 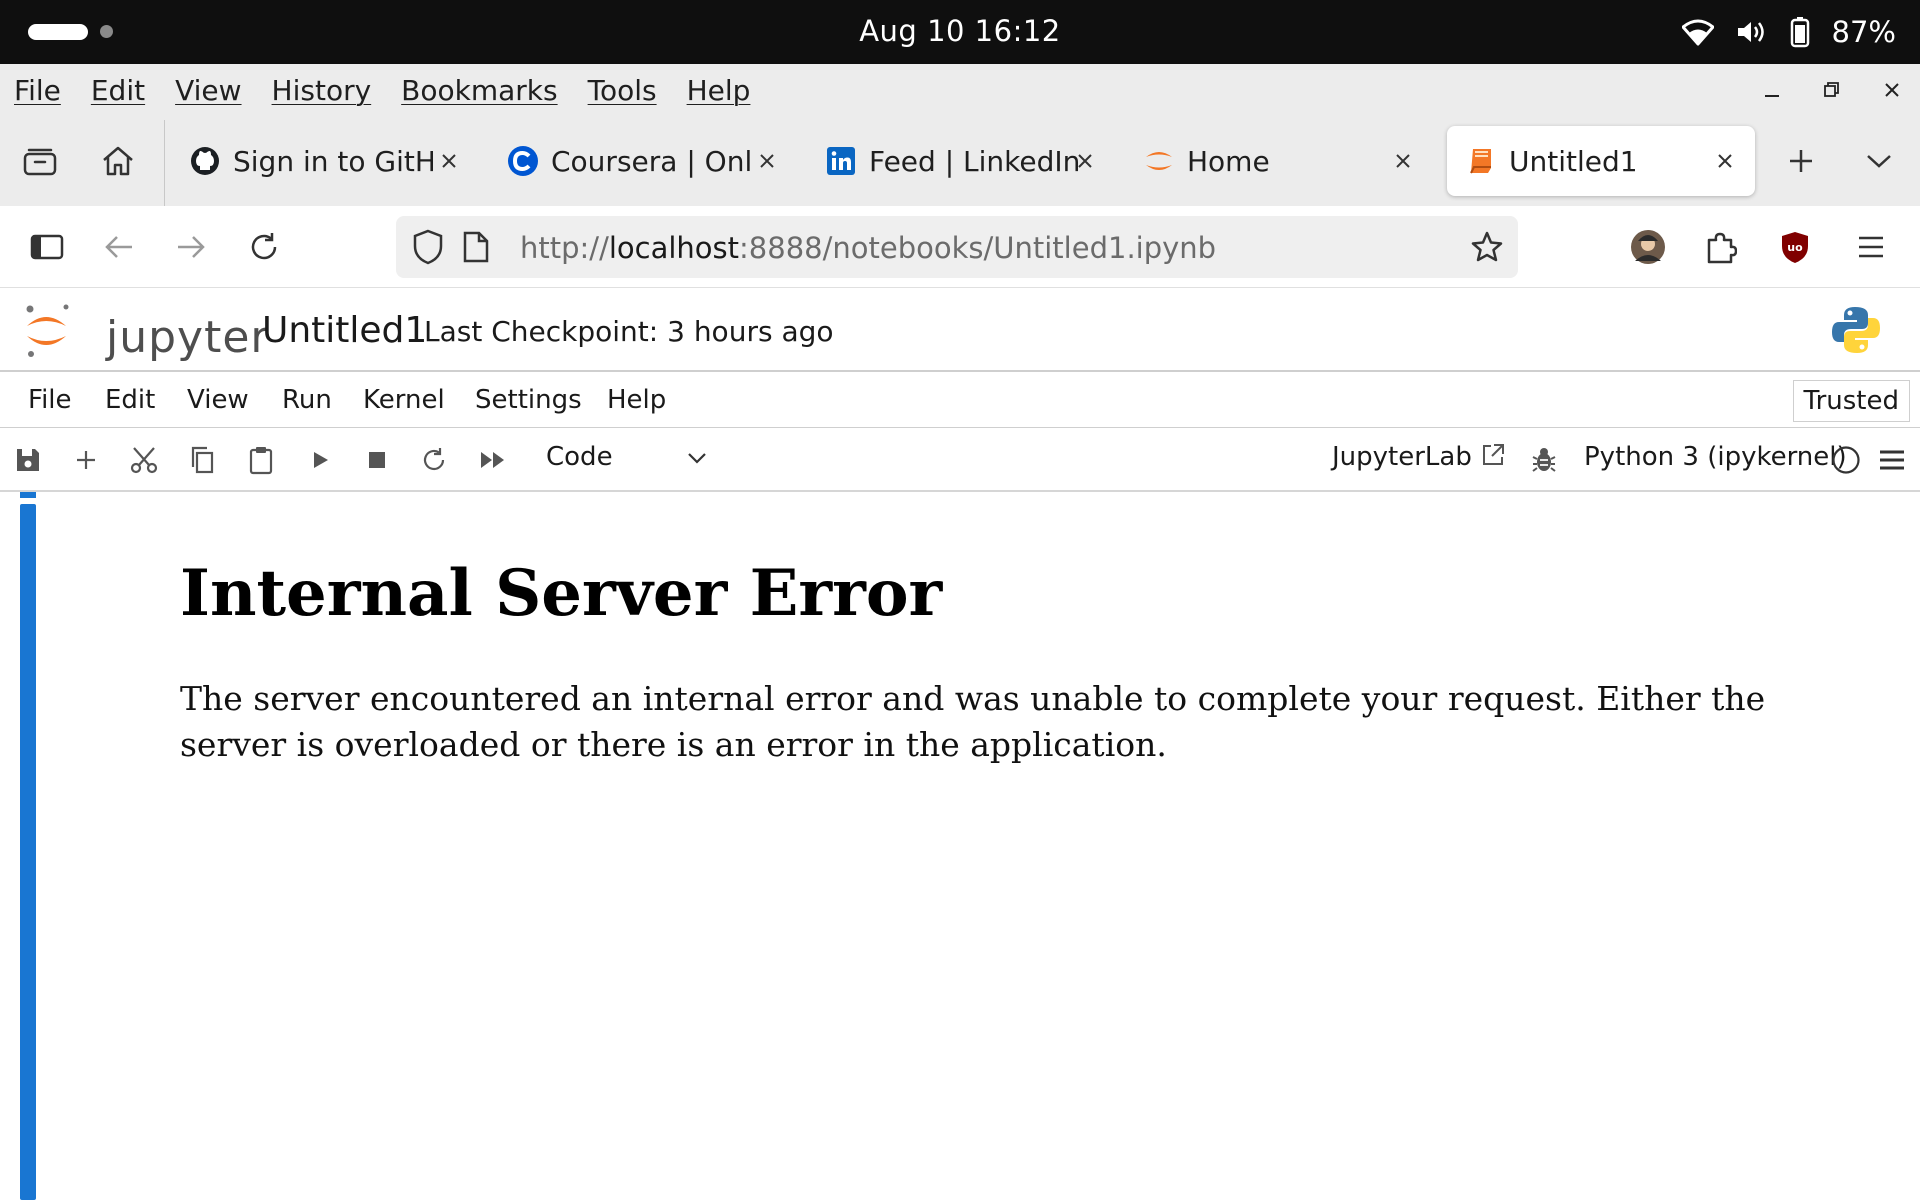 I want to click on active-cell-indicator, so click(x=28, y=852).